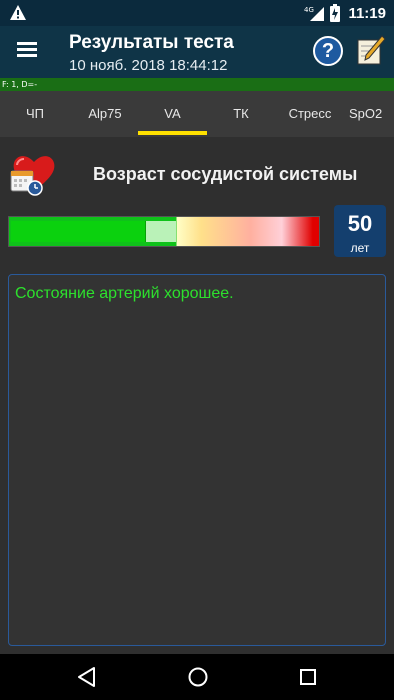 The height and width of the screenshot is (700, 394). What do you see at coordinates (18, 12) in the screenshot?
I see `warning-icon` at bounding box center [18, 12].